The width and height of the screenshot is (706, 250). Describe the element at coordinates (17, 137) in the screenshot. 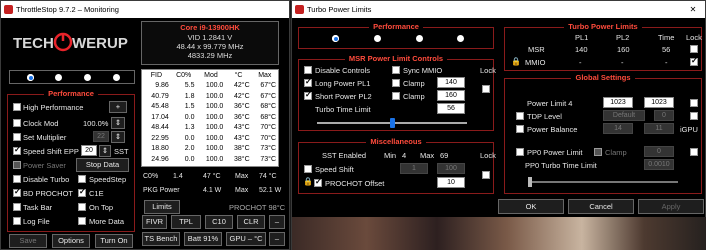

I see `set-multiplier-checkbox` at that location.